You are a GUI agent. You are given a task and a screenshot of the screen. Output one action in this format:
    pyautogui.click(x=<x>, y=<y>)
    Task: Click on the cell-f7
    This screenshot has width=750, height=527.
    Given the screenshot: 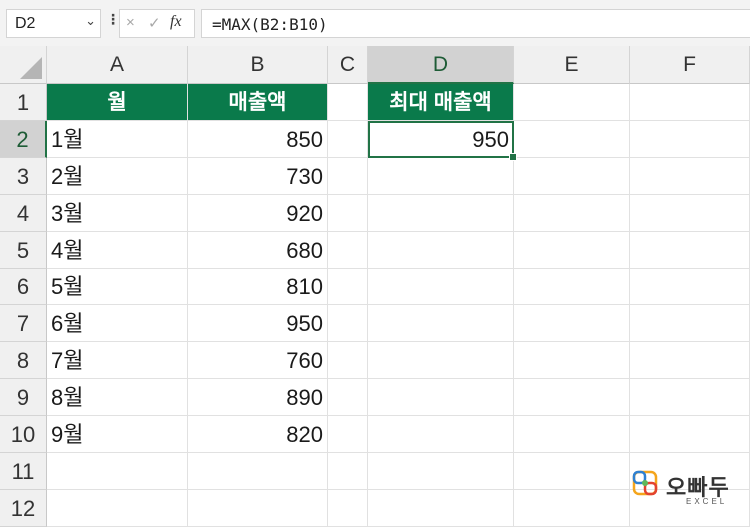 What is the action you would take?
    pyautogui.click(x=690, y=323)
    